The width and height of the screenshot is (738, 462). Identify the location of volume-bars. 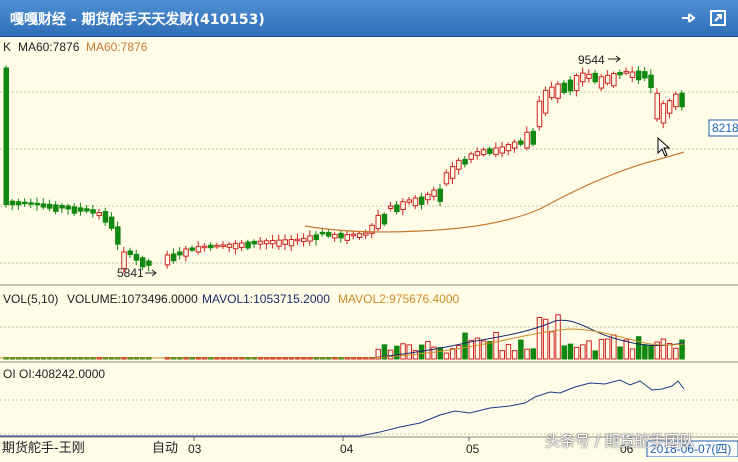
(344, 337).